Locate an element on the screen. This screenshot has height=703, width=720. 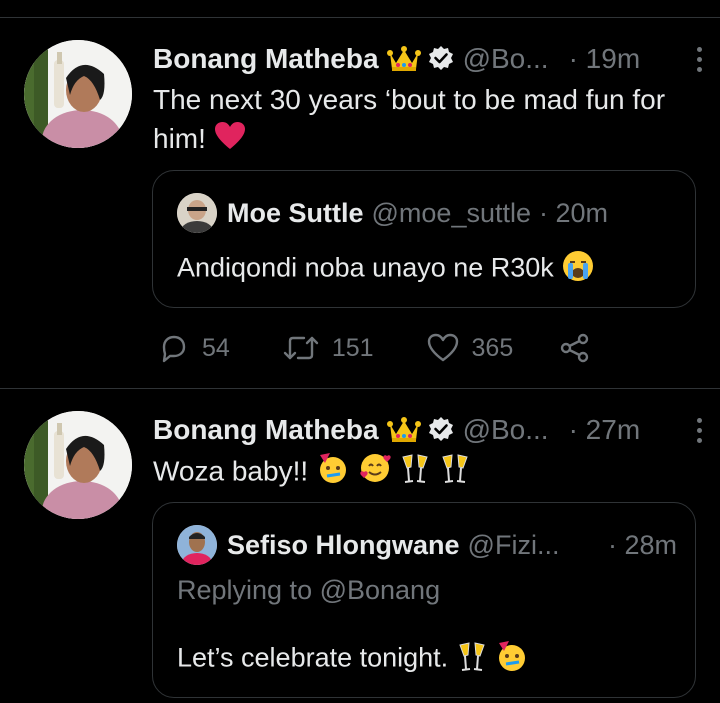
like-button: 365 is located at coordinates (470, 348).